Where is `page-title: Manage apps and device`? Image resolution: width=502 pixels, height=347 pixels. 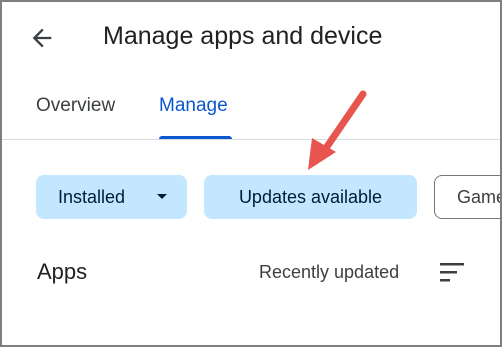 page-title: Manage apps and device is located at coordinates (243, 36).